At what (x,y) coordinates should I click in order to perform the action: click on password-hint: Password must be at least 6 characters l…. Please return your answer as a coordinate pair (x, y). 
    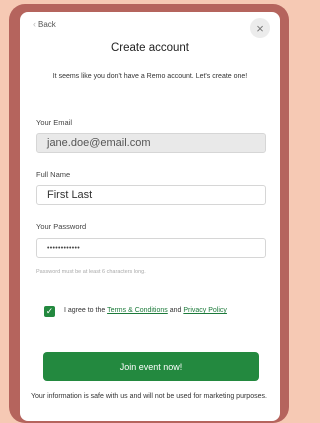
    Looking at the image, I should click on (91, 272).